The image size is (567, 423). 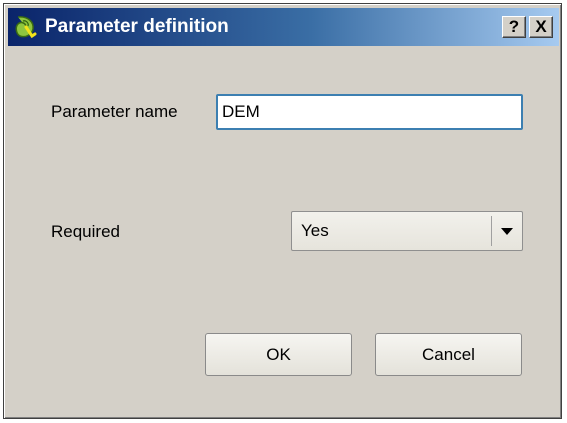 I want to click on parameter-name-input, so click(x=369, y=112).